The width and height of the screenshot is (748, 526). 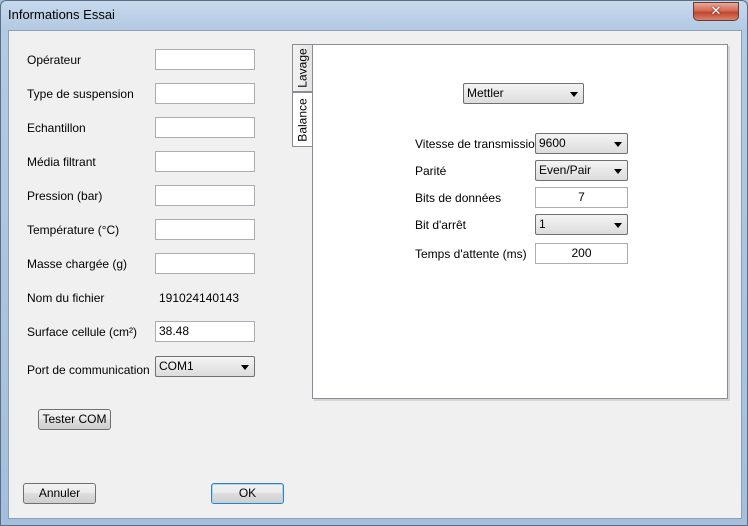 I want to click on annuler-button: Annuler, so click(x=59, y=493).